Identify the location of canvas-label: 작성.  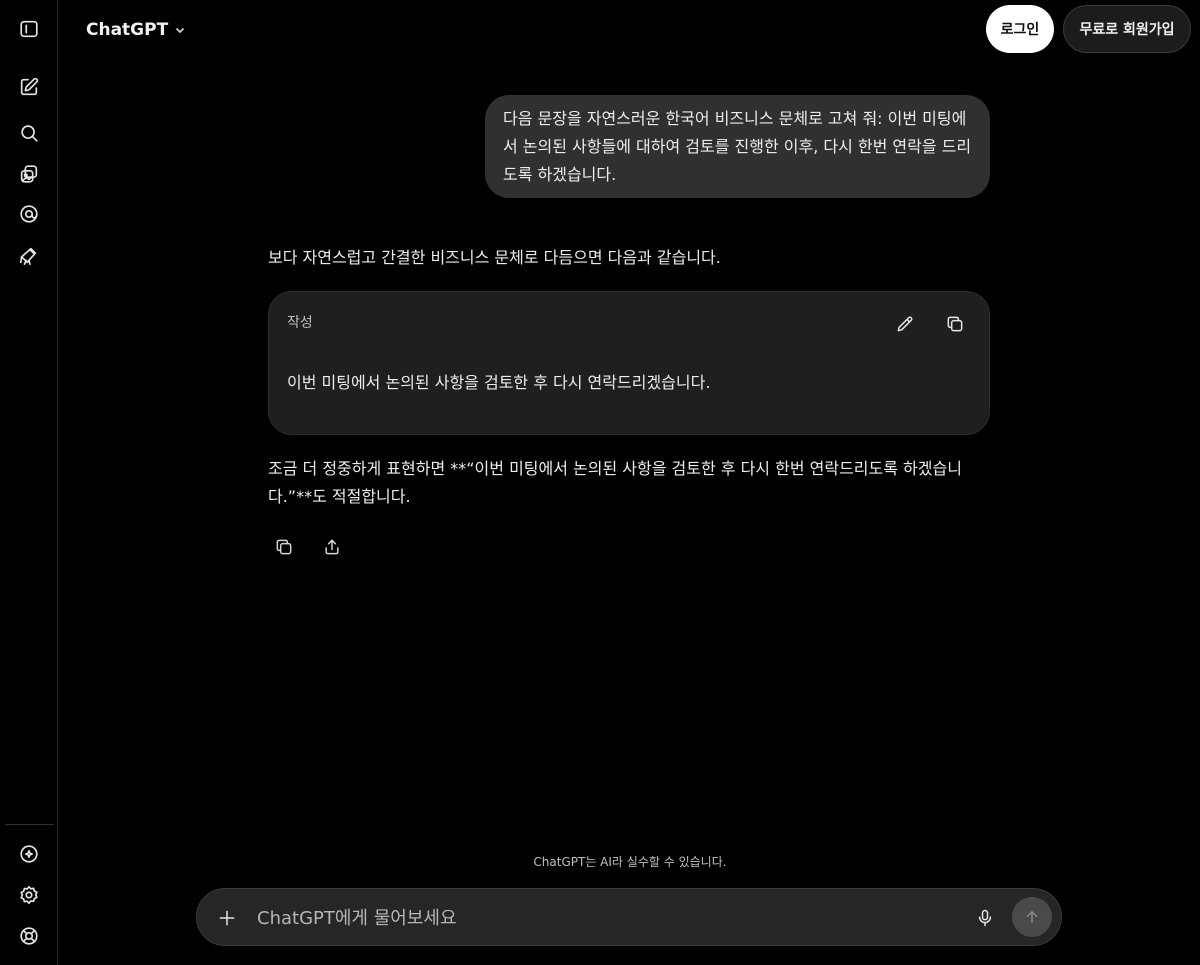
(300, 323).